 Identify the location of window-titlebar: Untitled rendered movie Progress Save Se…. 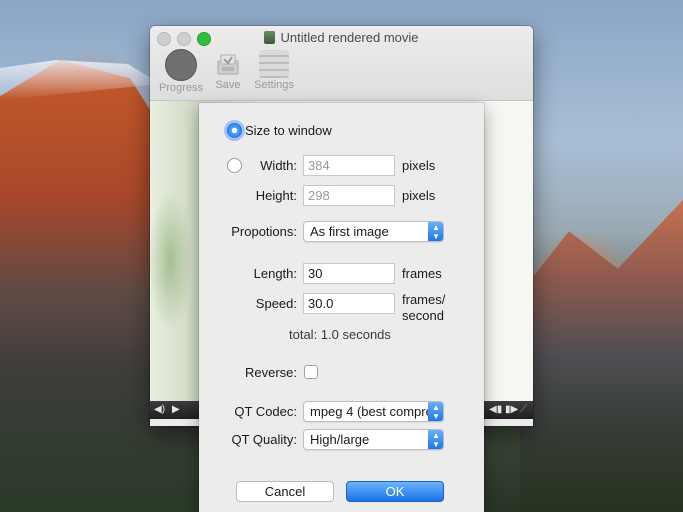
(341, 63).